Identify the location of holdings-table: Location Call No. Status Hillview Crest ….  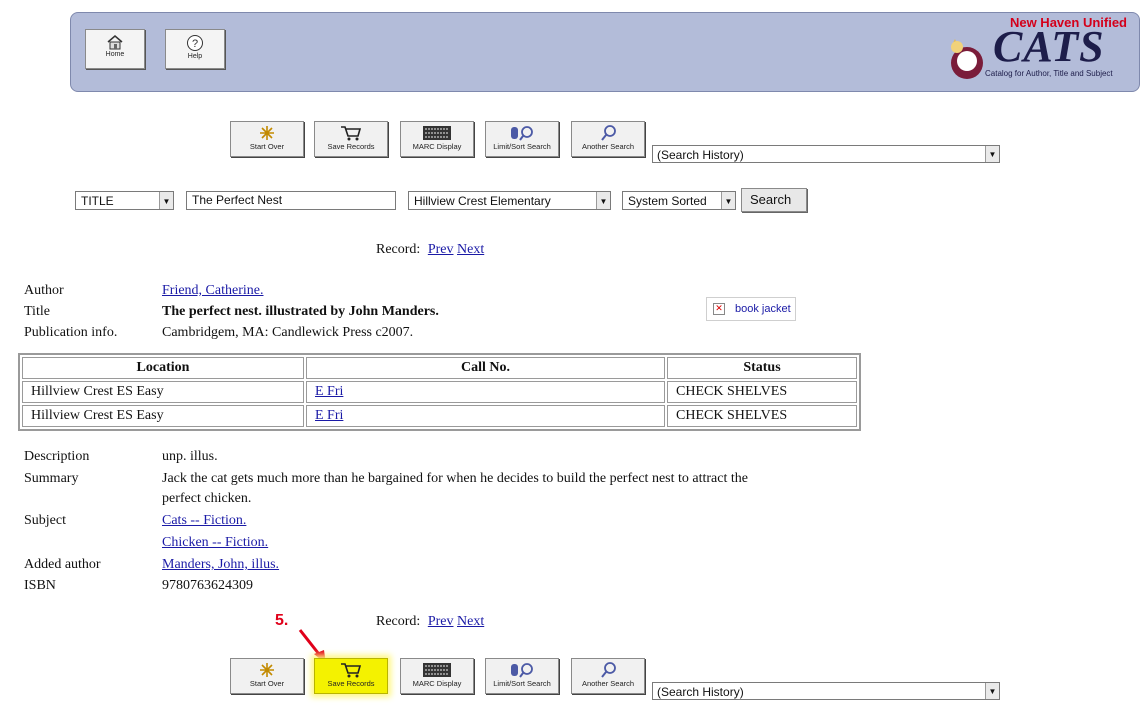
(439, 392).